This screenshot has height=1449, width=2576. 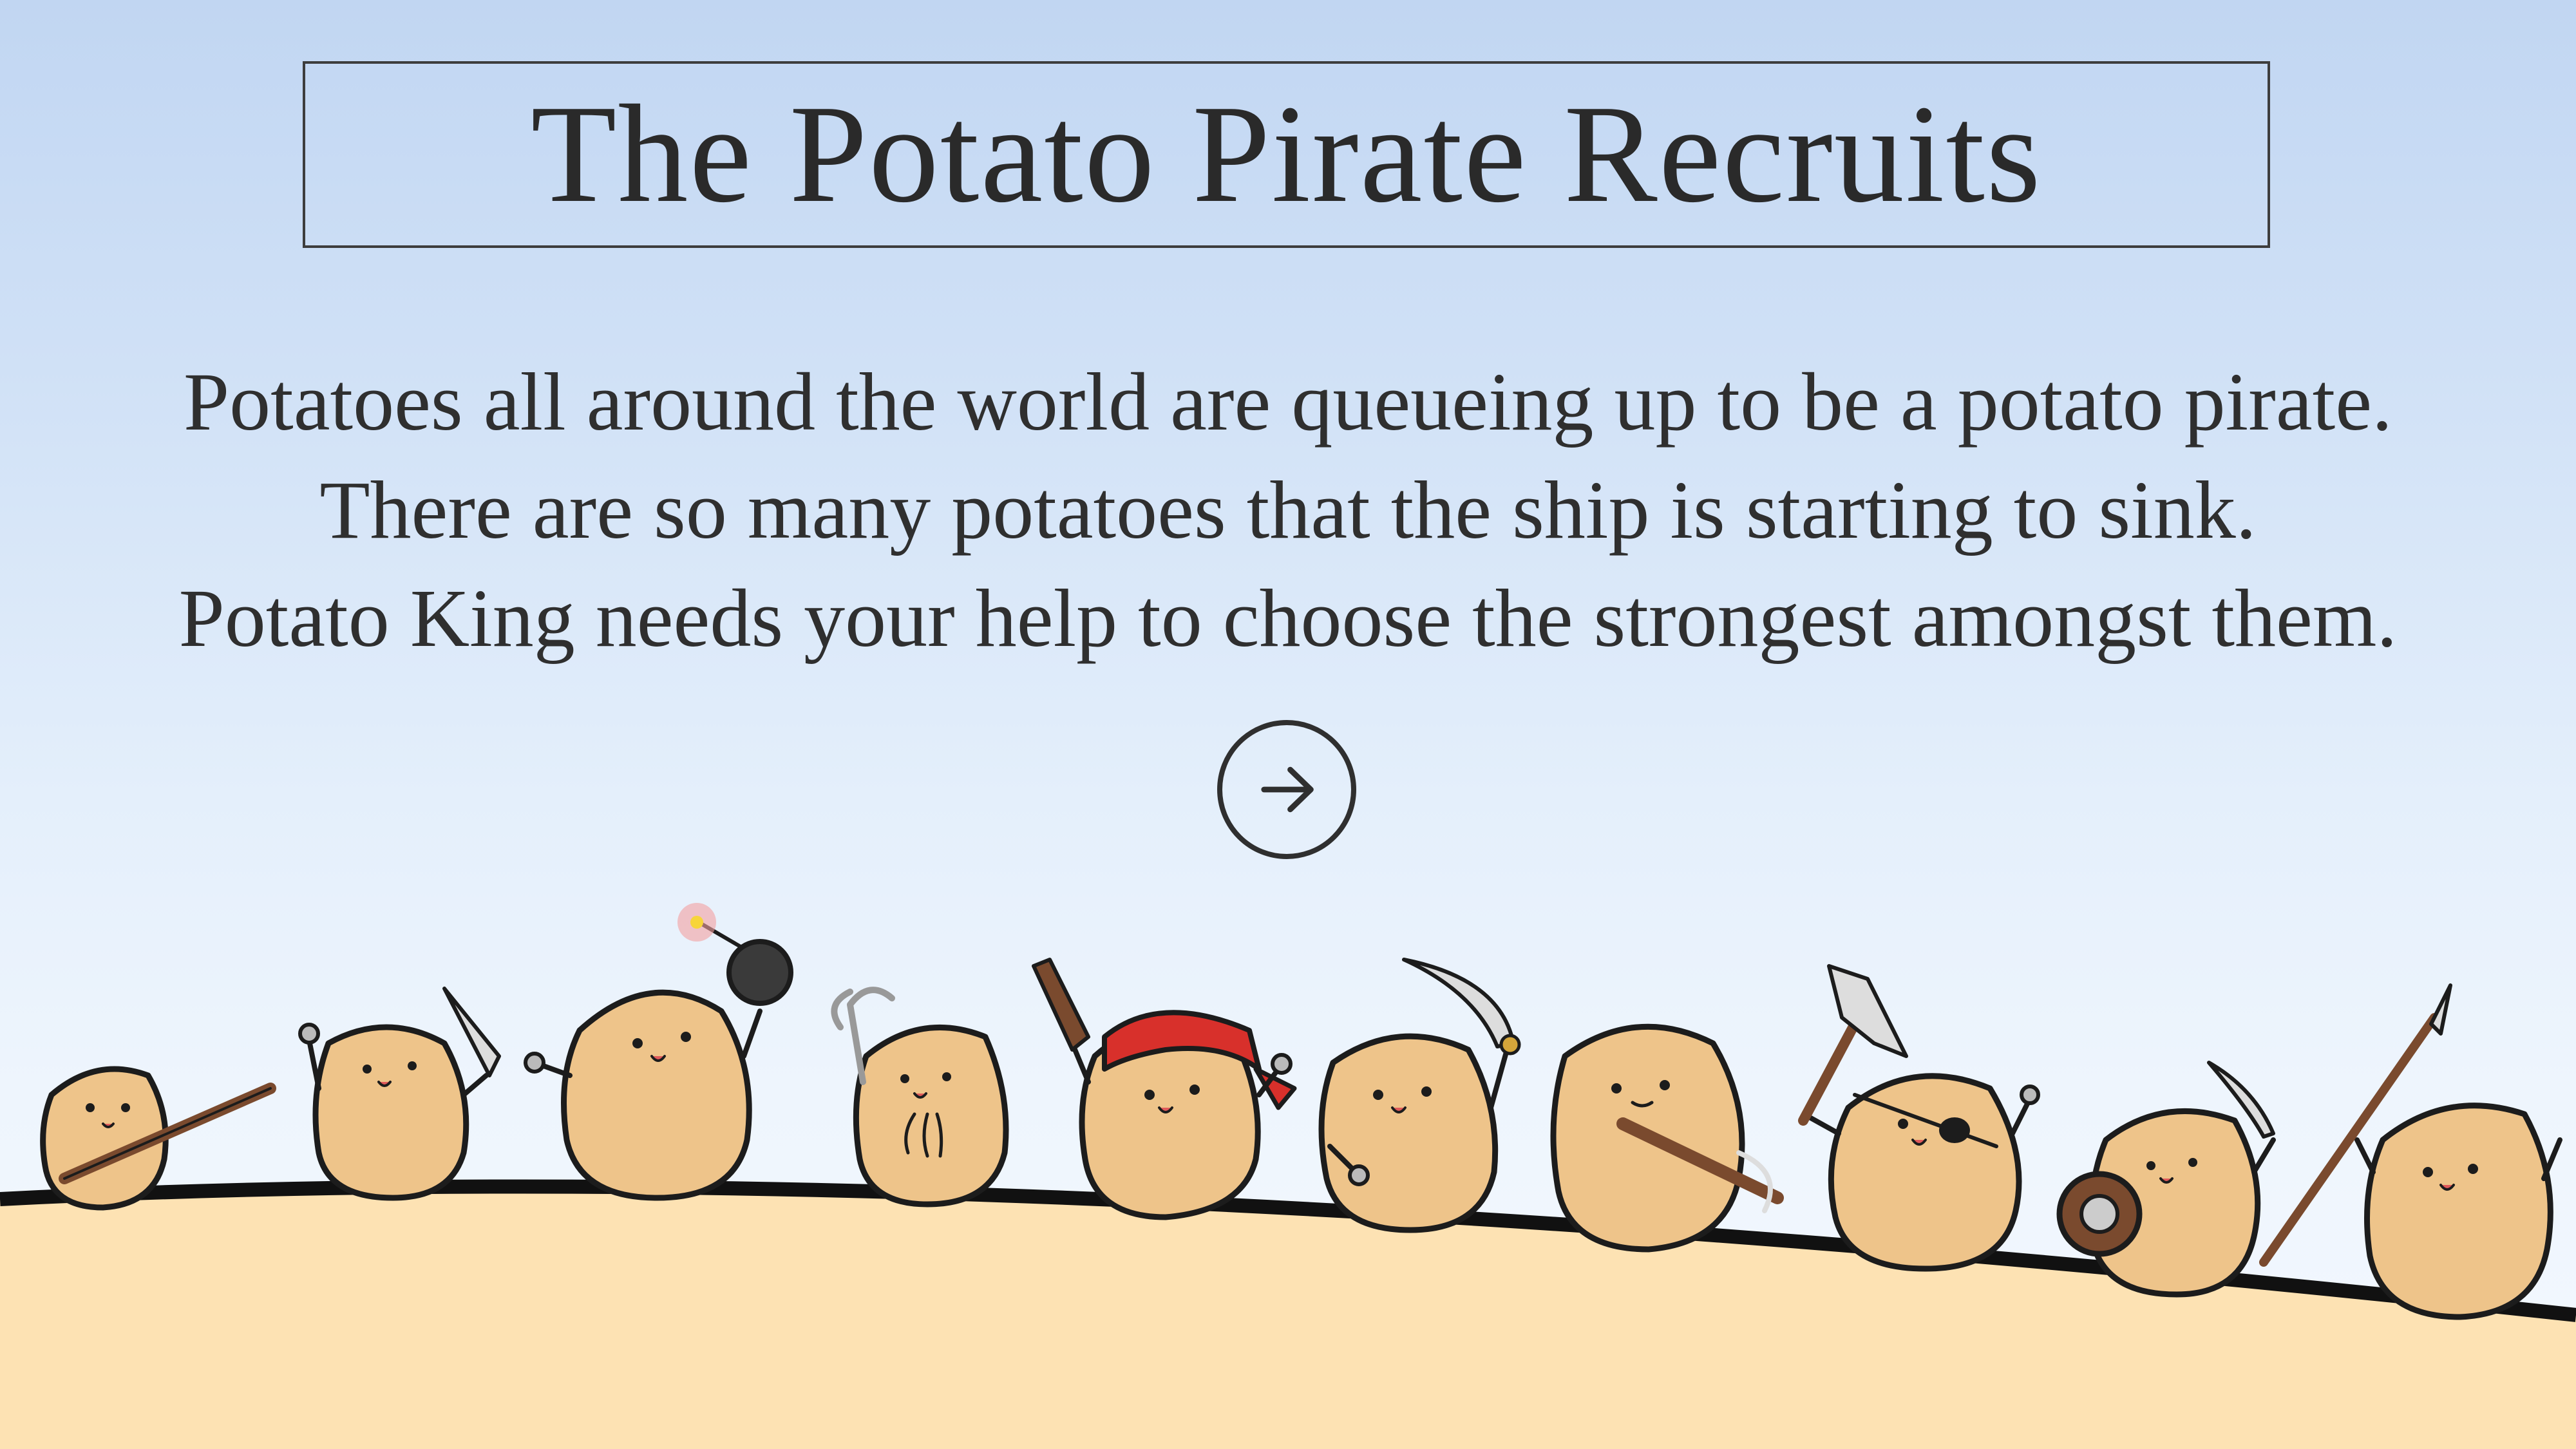 What do you see at coordinates (1419, 1095) in the screenshot?
I see `potato-cutlass` at bounding box center [1419, 1095].